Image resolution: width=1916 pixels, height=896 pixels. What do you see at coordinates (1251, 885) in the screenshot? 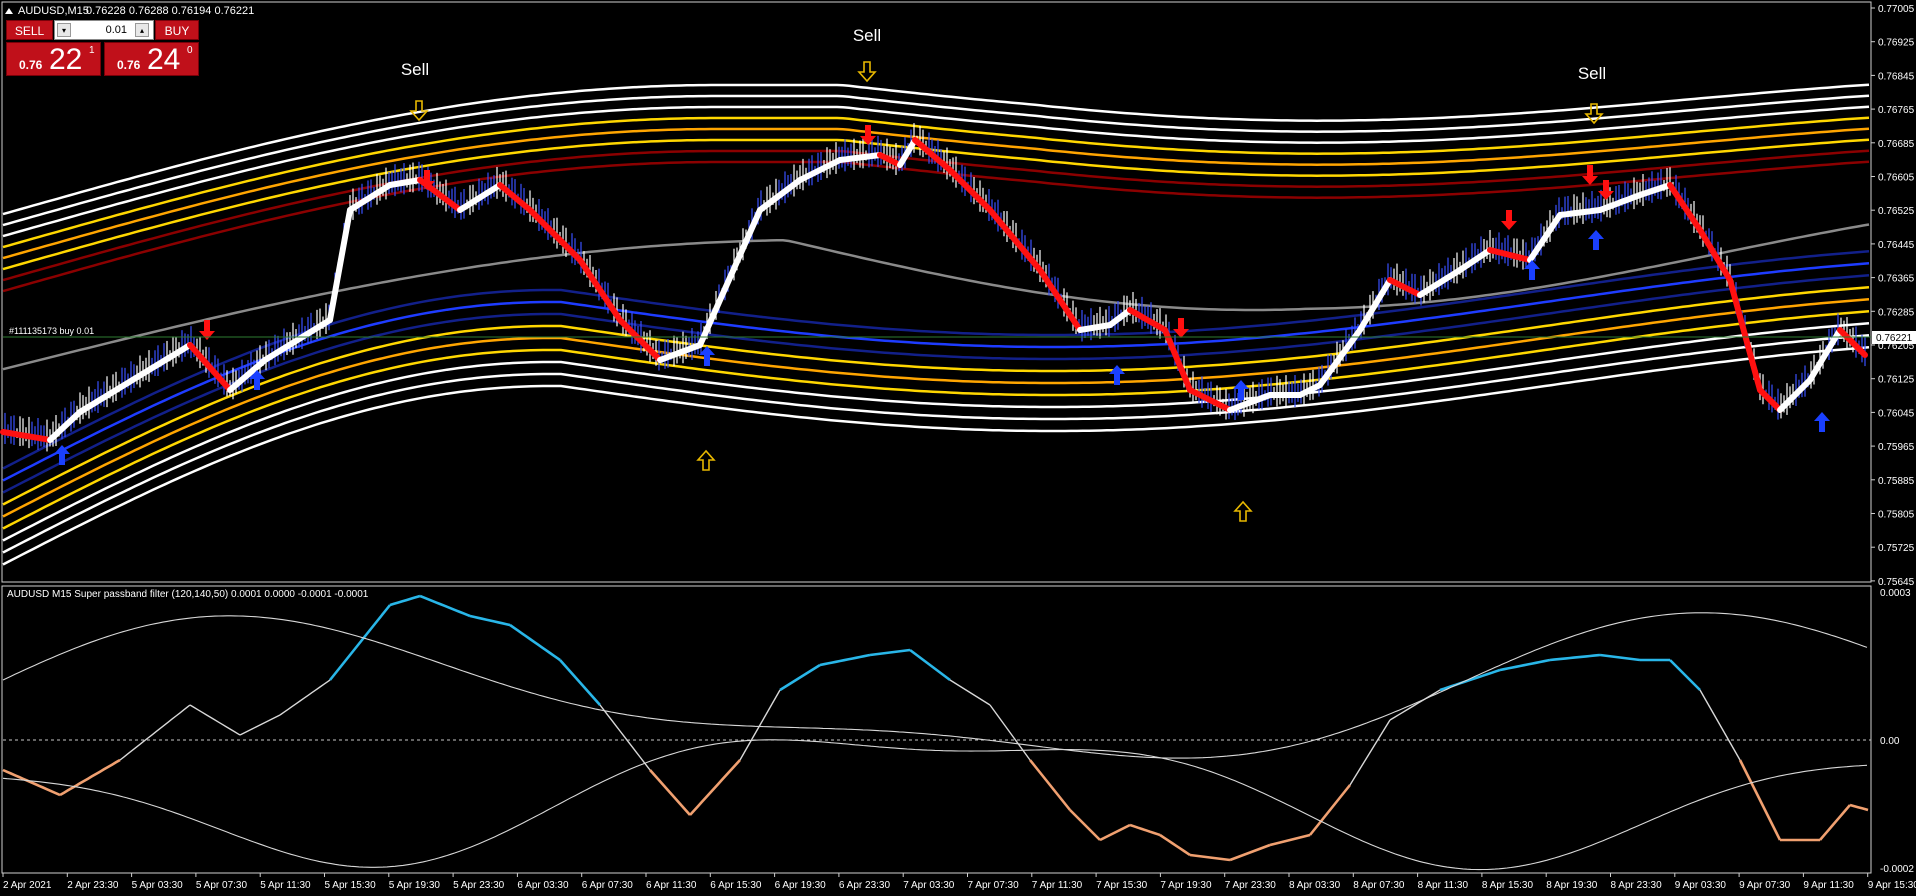
I see `time-axis-label: 7 Apr 23:30` at bounding box center [1251, 885].